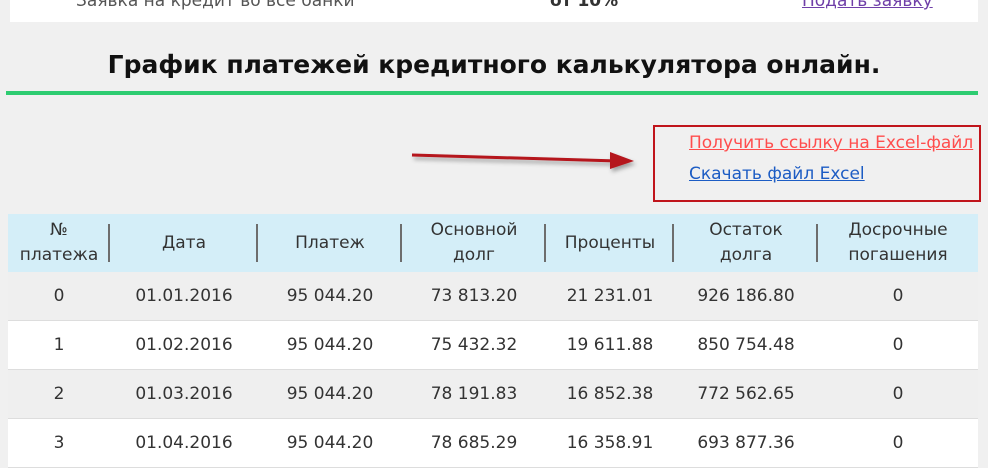 Image resolution: width=988 pixels, height=468 pixels. I want to click on header-text: Проценты, so click(610, 242).